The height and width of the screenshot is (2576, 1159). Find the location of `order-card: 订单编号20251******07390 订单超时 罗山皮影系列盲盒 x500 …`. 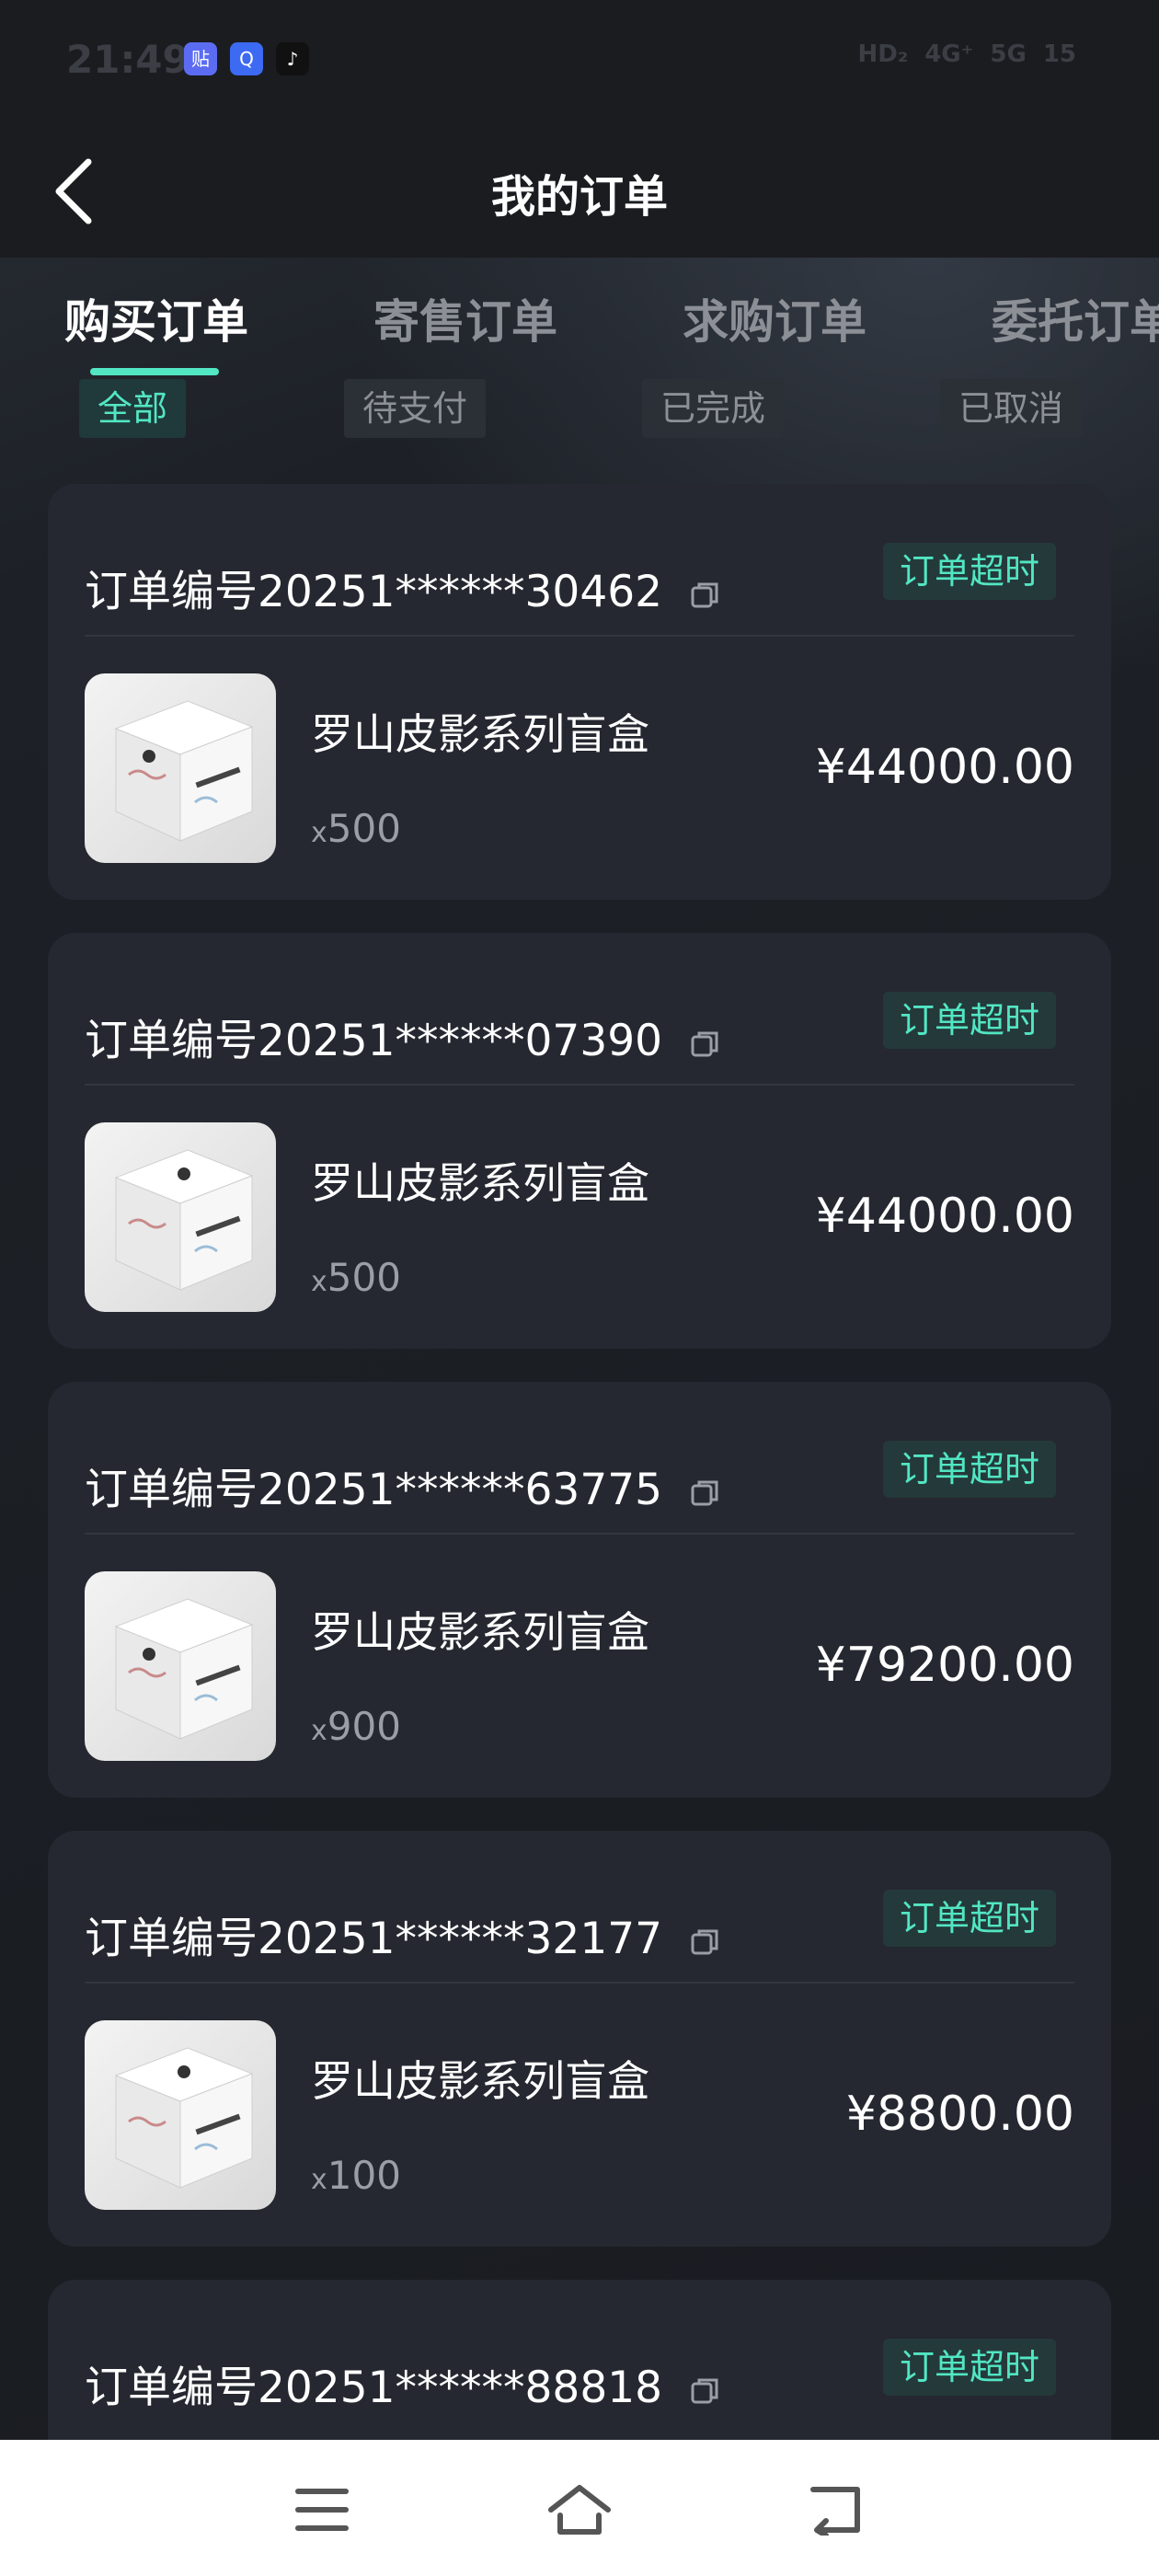

order-card: 订单编号20251******07390 订单超时 罗山皮影系列盲盒 x500 … is located at coordinates (579, 1141).